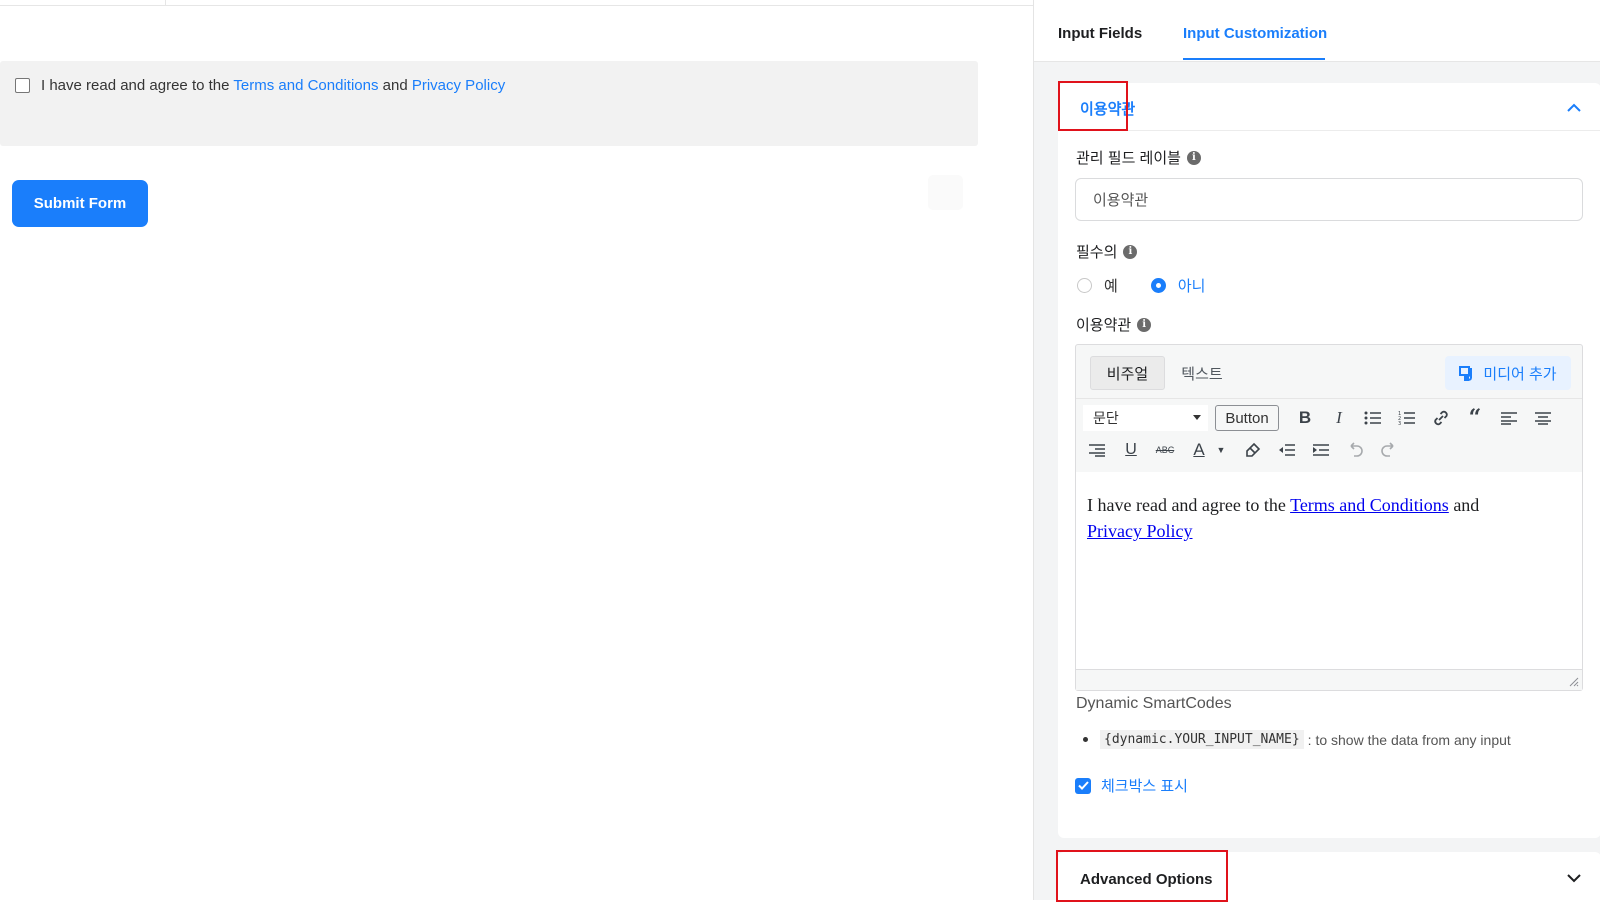 The width and height of the screenshot is (1600, 912). I want to click on admin-label-input: 이용약관, so click(1329, 199).